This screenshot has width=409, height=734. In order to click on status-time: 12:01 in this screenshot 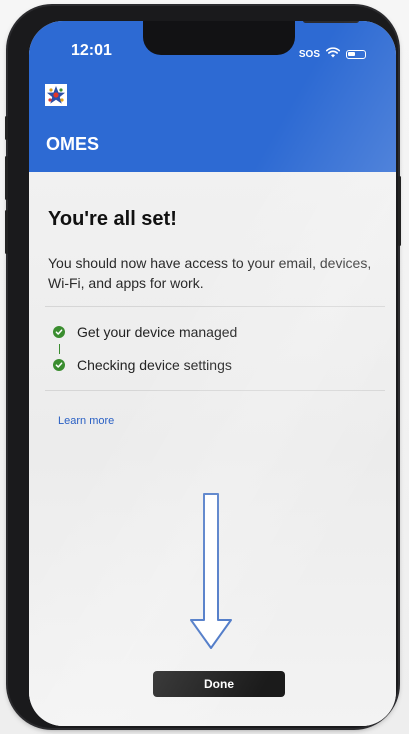, I will do `click(91, 50)`.